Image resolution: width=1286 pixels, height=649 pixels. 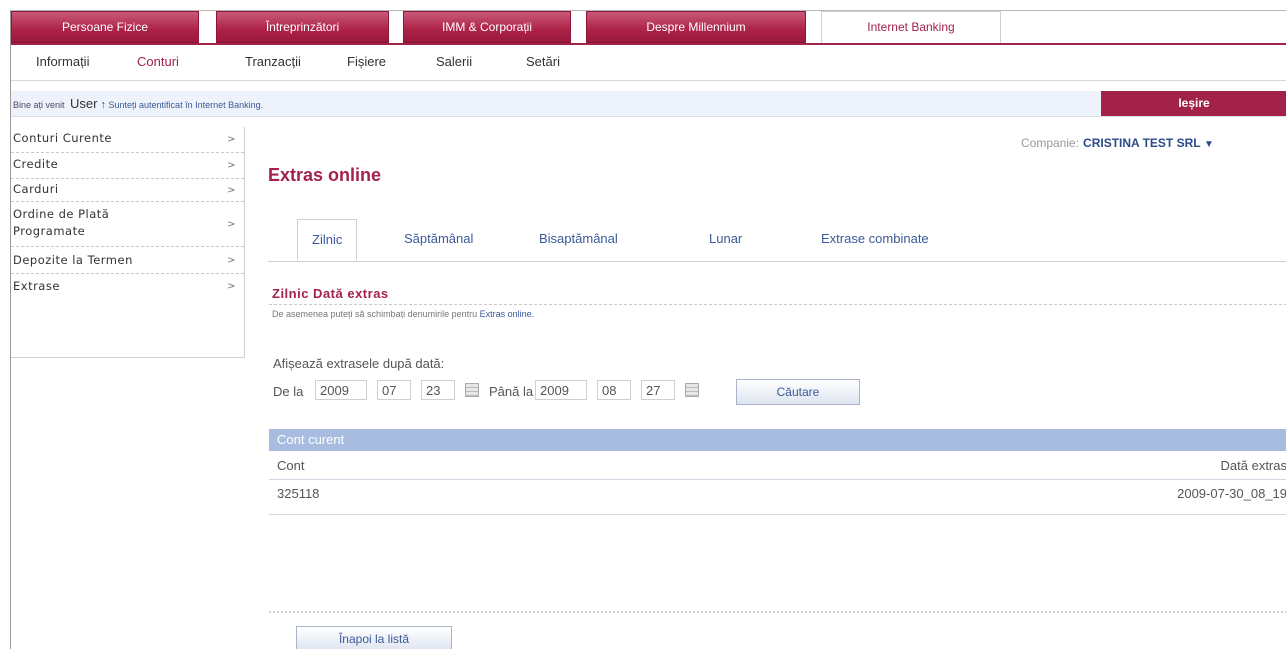 What do you see at coordinates (127, 190) in the screenshot?
I see `sidebar-item-carduri: Carduri >` at bounding box center [127, 190].